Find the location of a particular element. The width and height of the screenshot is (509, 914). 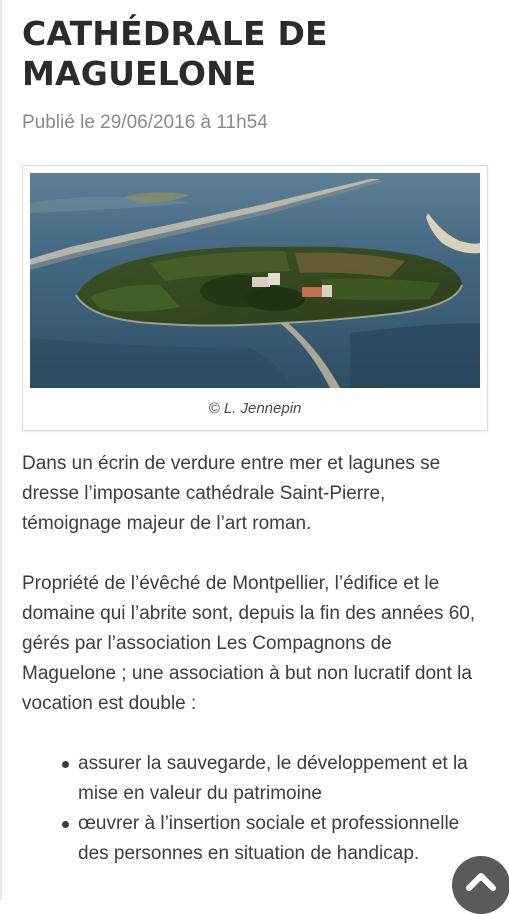

scroll-to-top-button is located at coordinates (480, 885).